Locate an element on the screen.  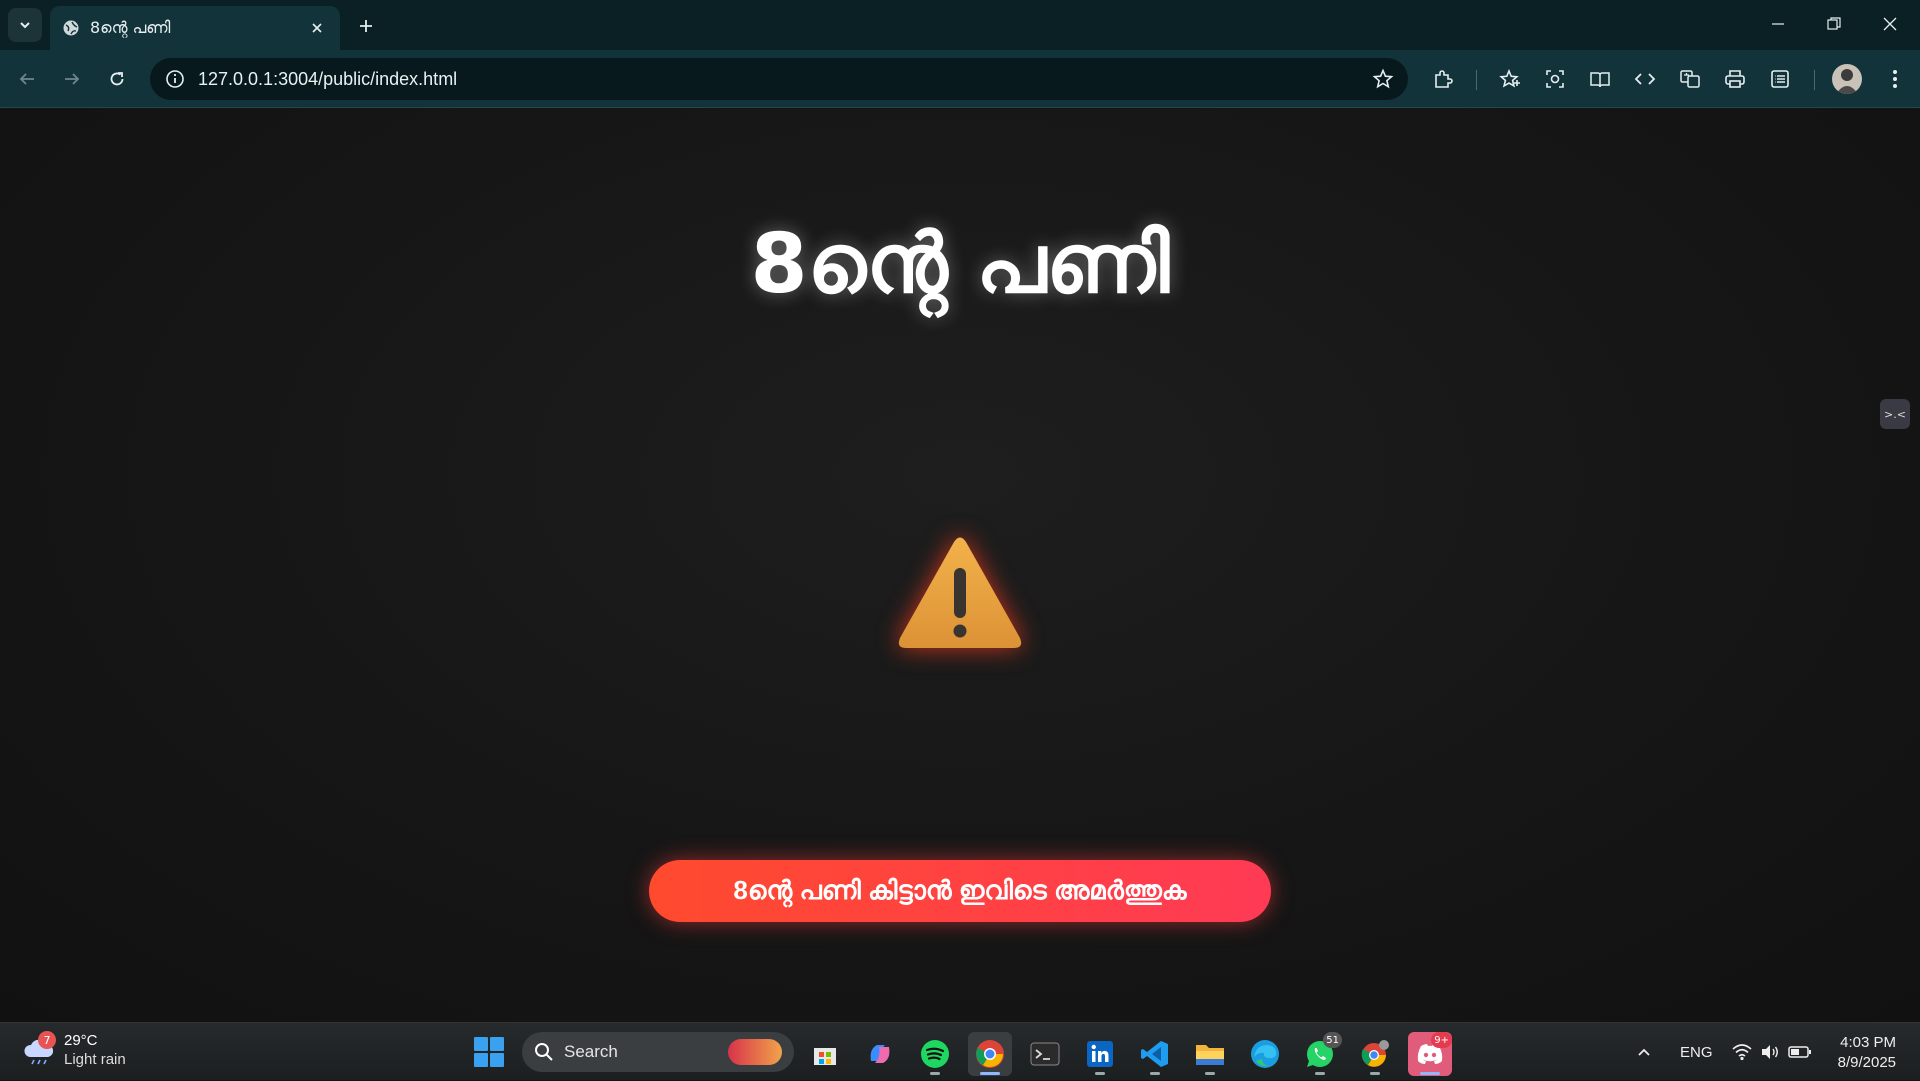
spotify-app is located at coordinates (935, 1054).